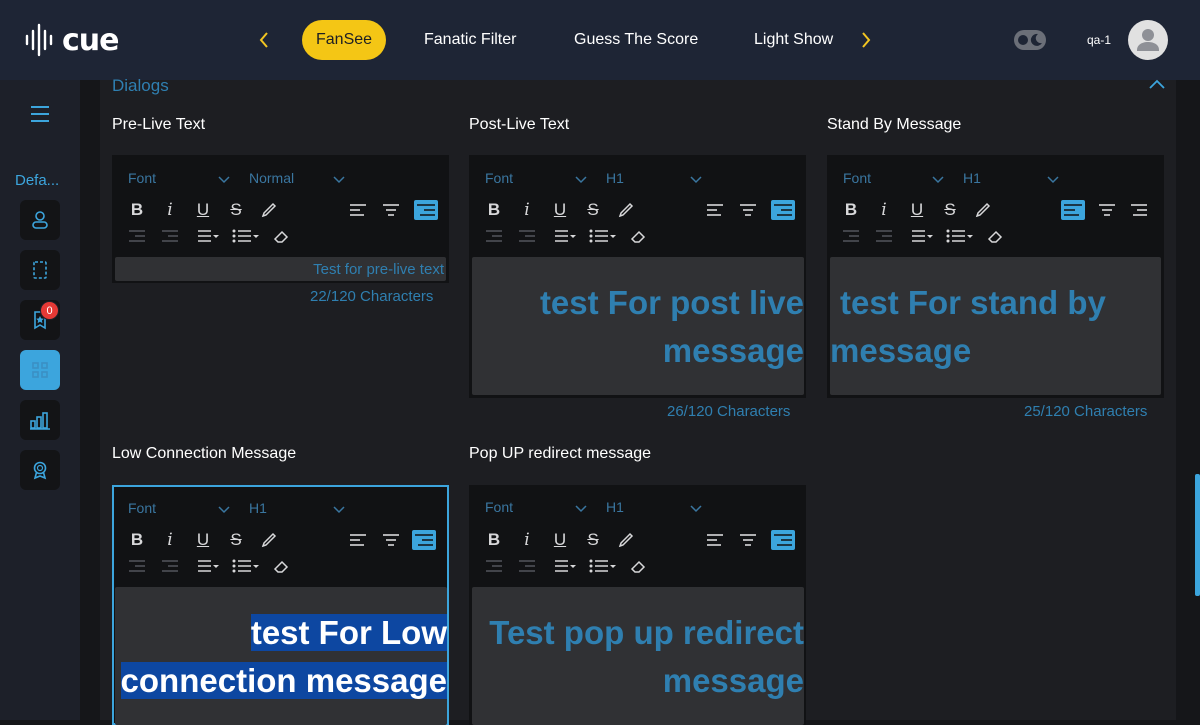  I want to click on theme-toggle, so click(1030, 40).